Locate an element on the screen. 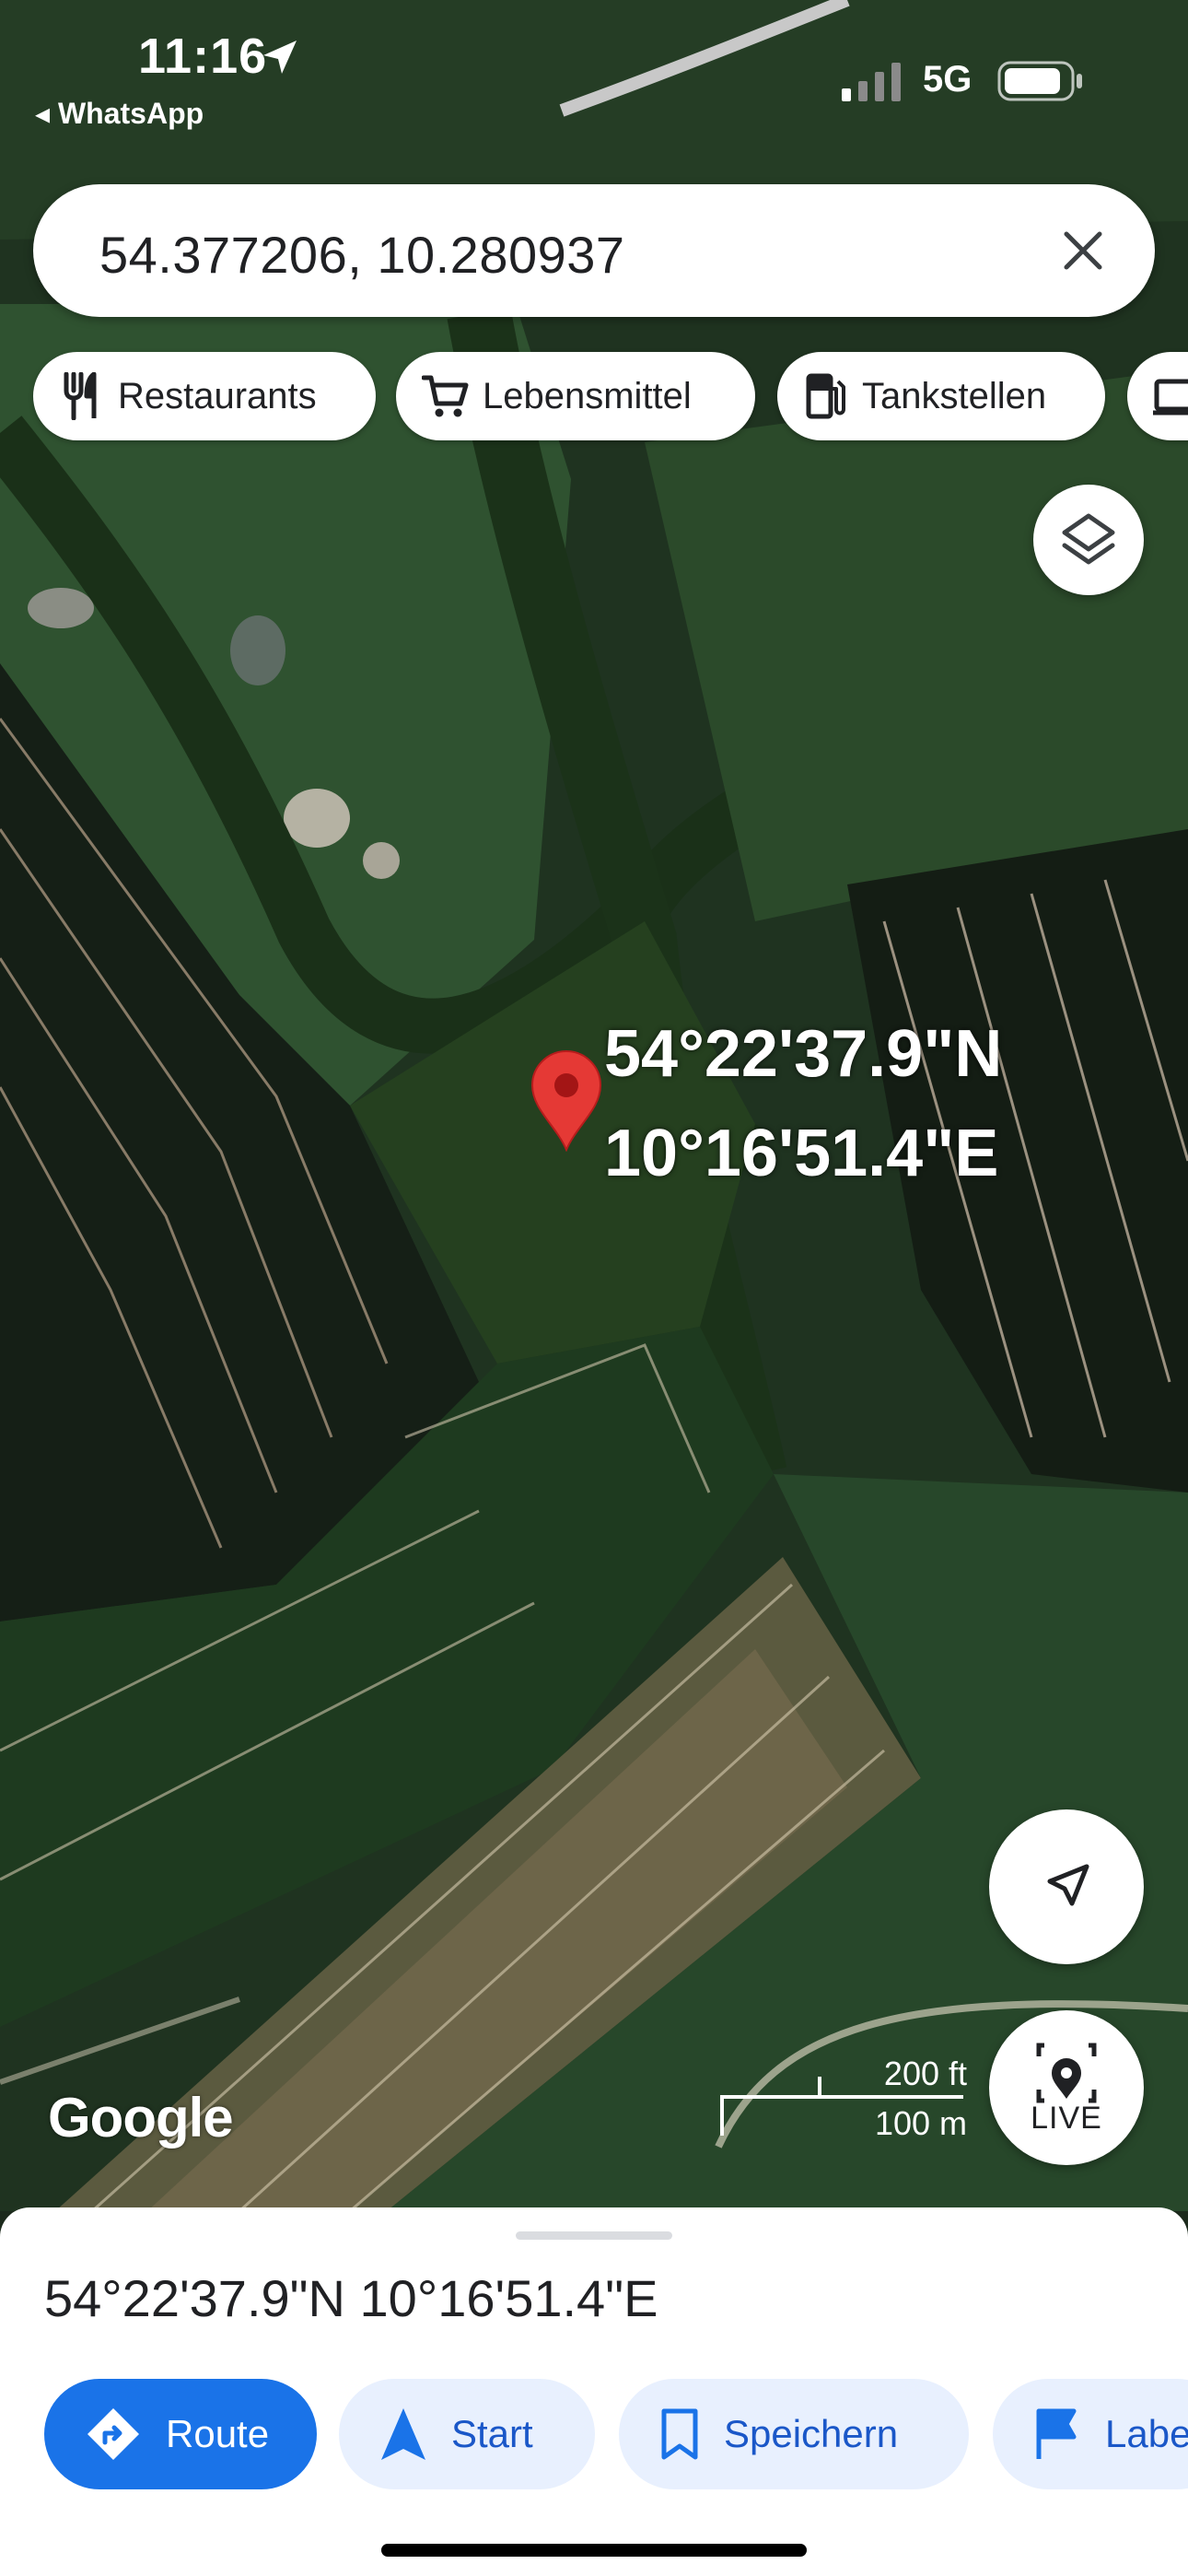 The image size is (1188, 2576). battery-icon is located at coordinates (1039, 81).